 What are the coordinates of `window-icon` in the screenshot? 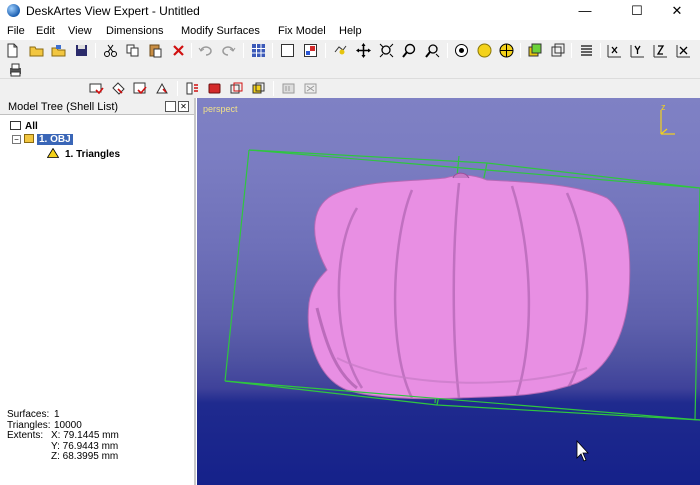 It's located at (287, 50).